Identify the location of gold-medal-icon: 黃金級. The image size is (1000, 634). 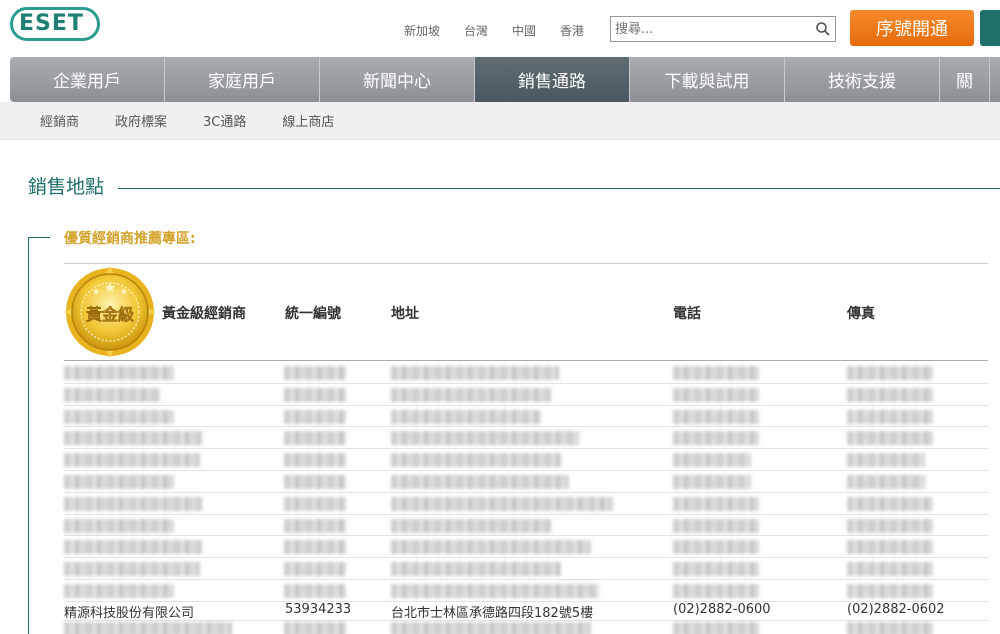
(110, 312).